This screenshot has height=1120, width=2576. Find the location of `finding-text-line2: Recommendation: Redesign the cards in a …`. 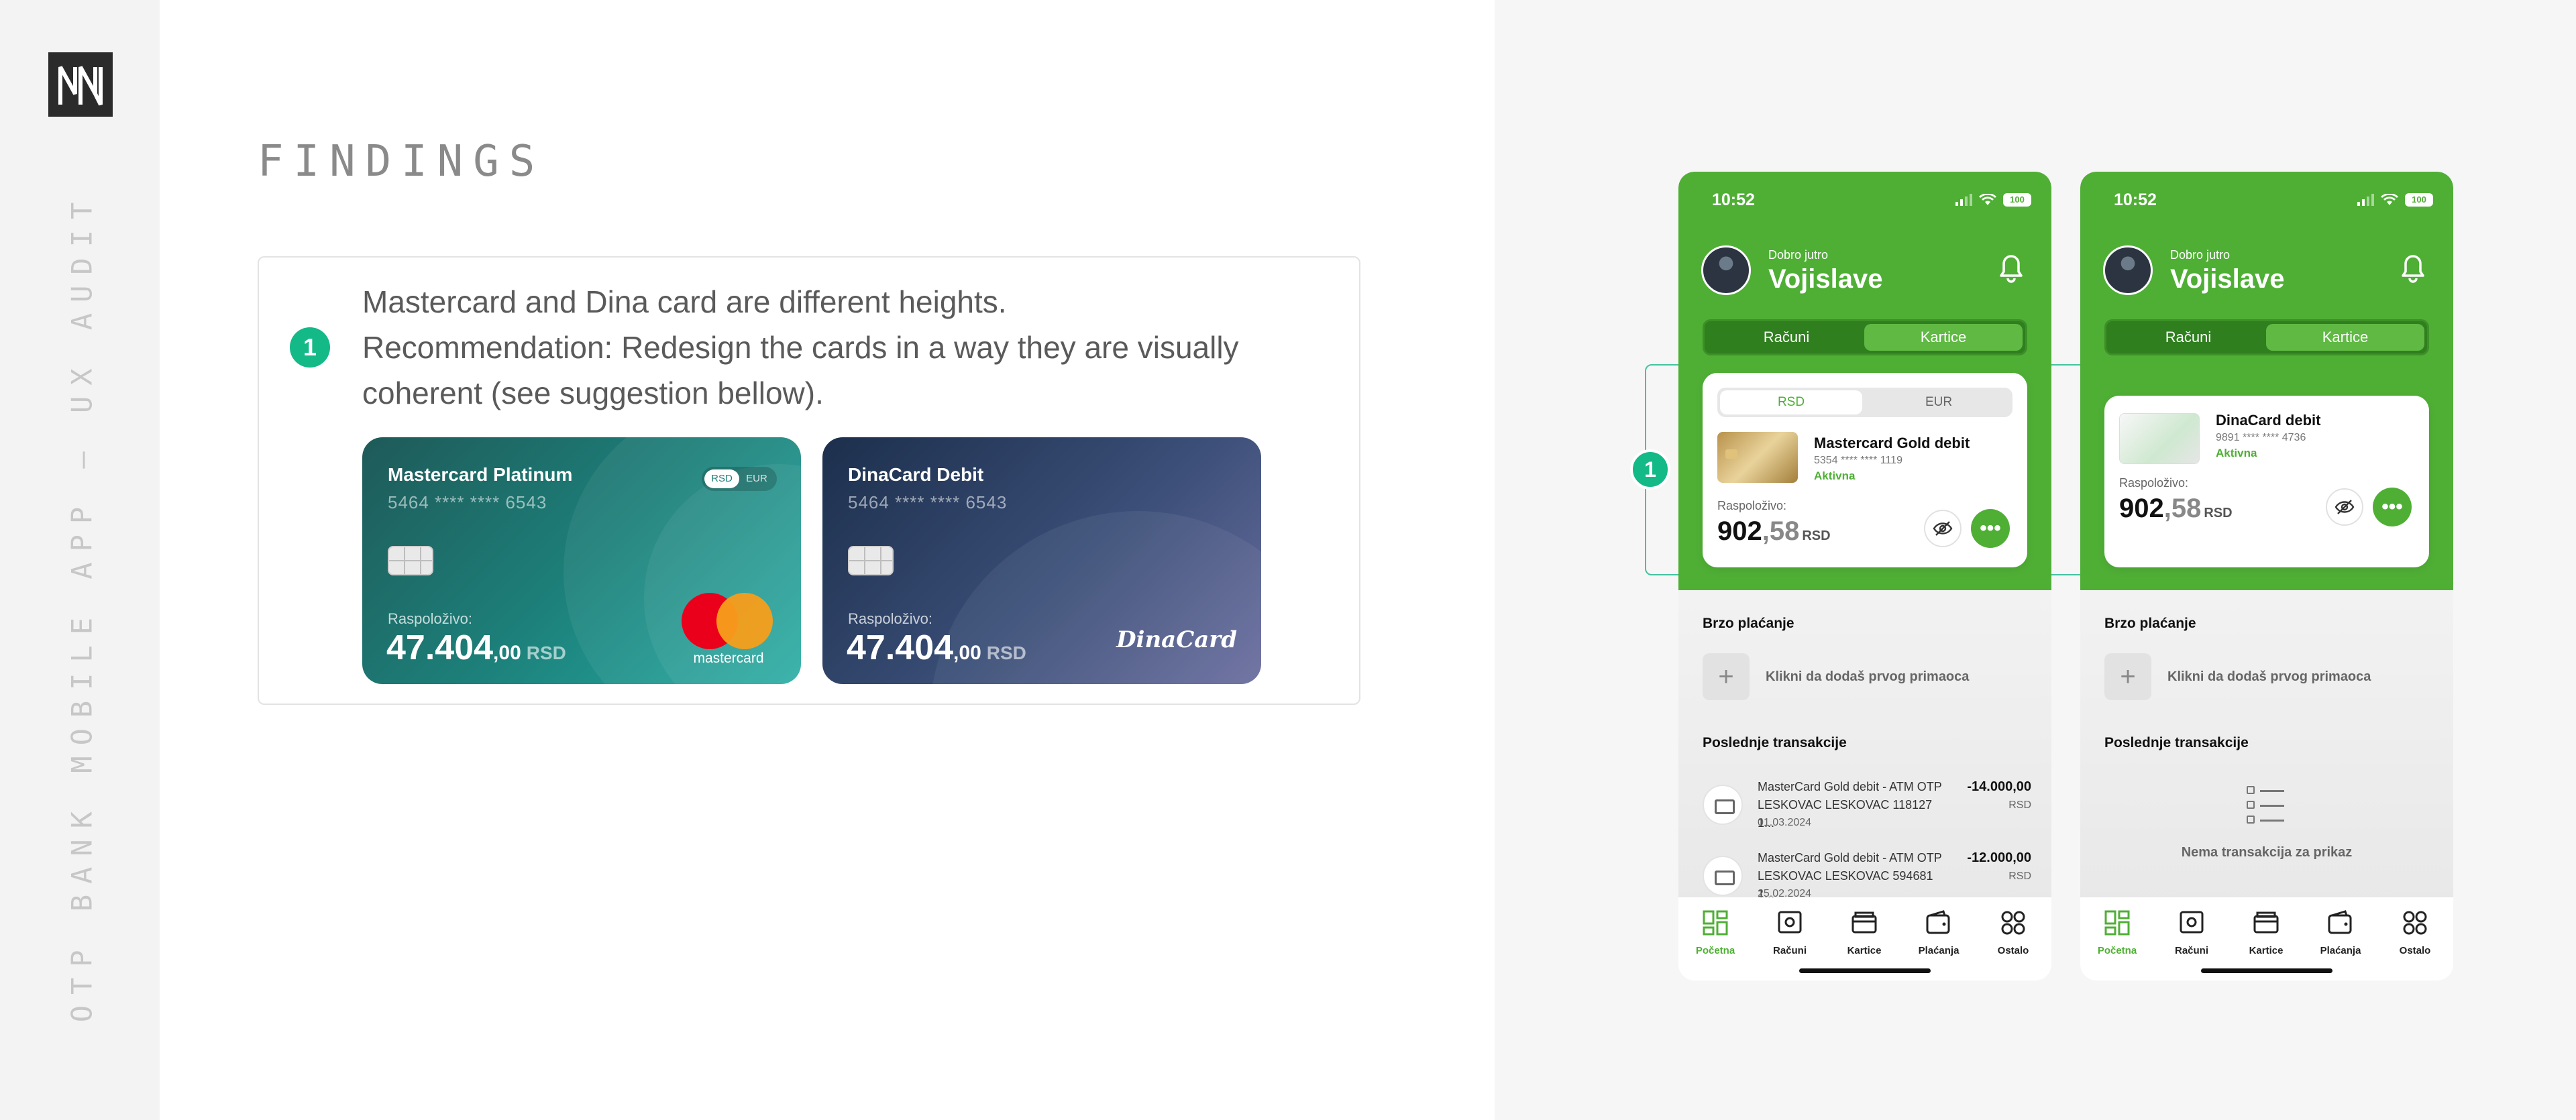

finding-text-line2: Recommendation: Redesign the cards in a … is located at coordinates (800, 370).